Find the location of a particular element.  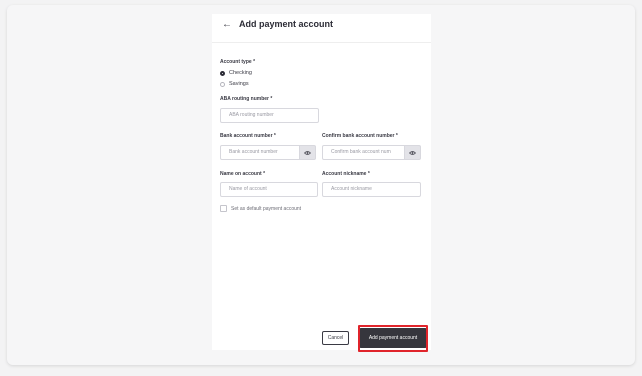

account-nickname-input: Account nickname is located at coordinates (371, 189).